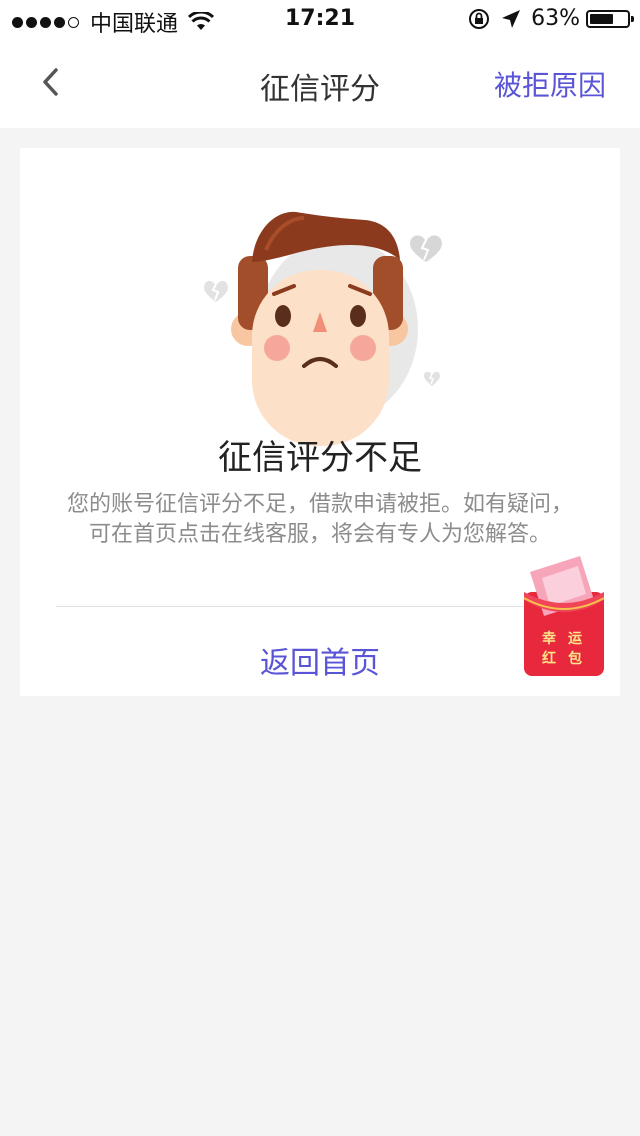  What do you see at coordinates (323, 328) in the screenshot?
I see `sad-face-illustration` at bounding box center [323, 328].